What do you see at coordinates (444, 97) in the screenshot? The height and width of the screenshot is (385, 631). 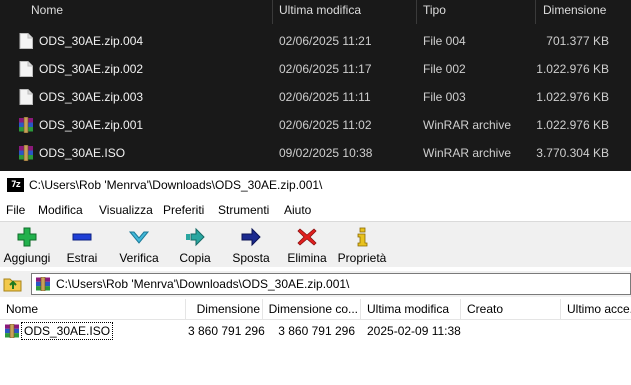 I see `file-type: File 003` at bounding box center [444, 97].